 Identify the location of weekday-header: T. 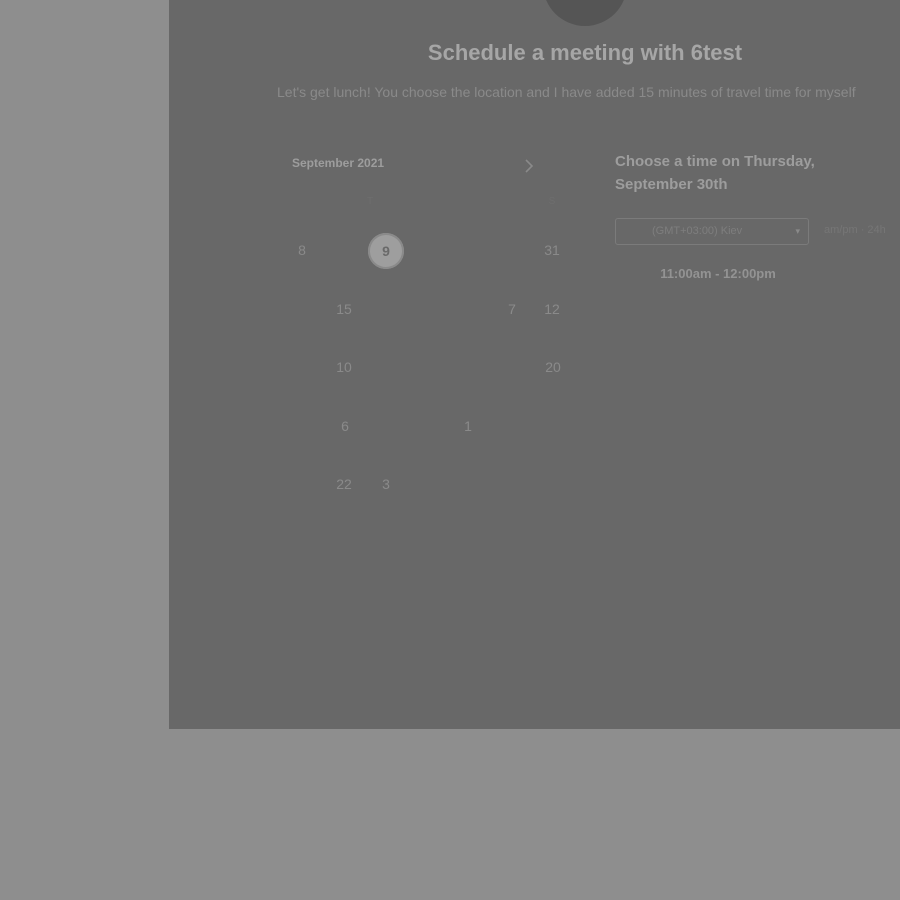
(370, 201).